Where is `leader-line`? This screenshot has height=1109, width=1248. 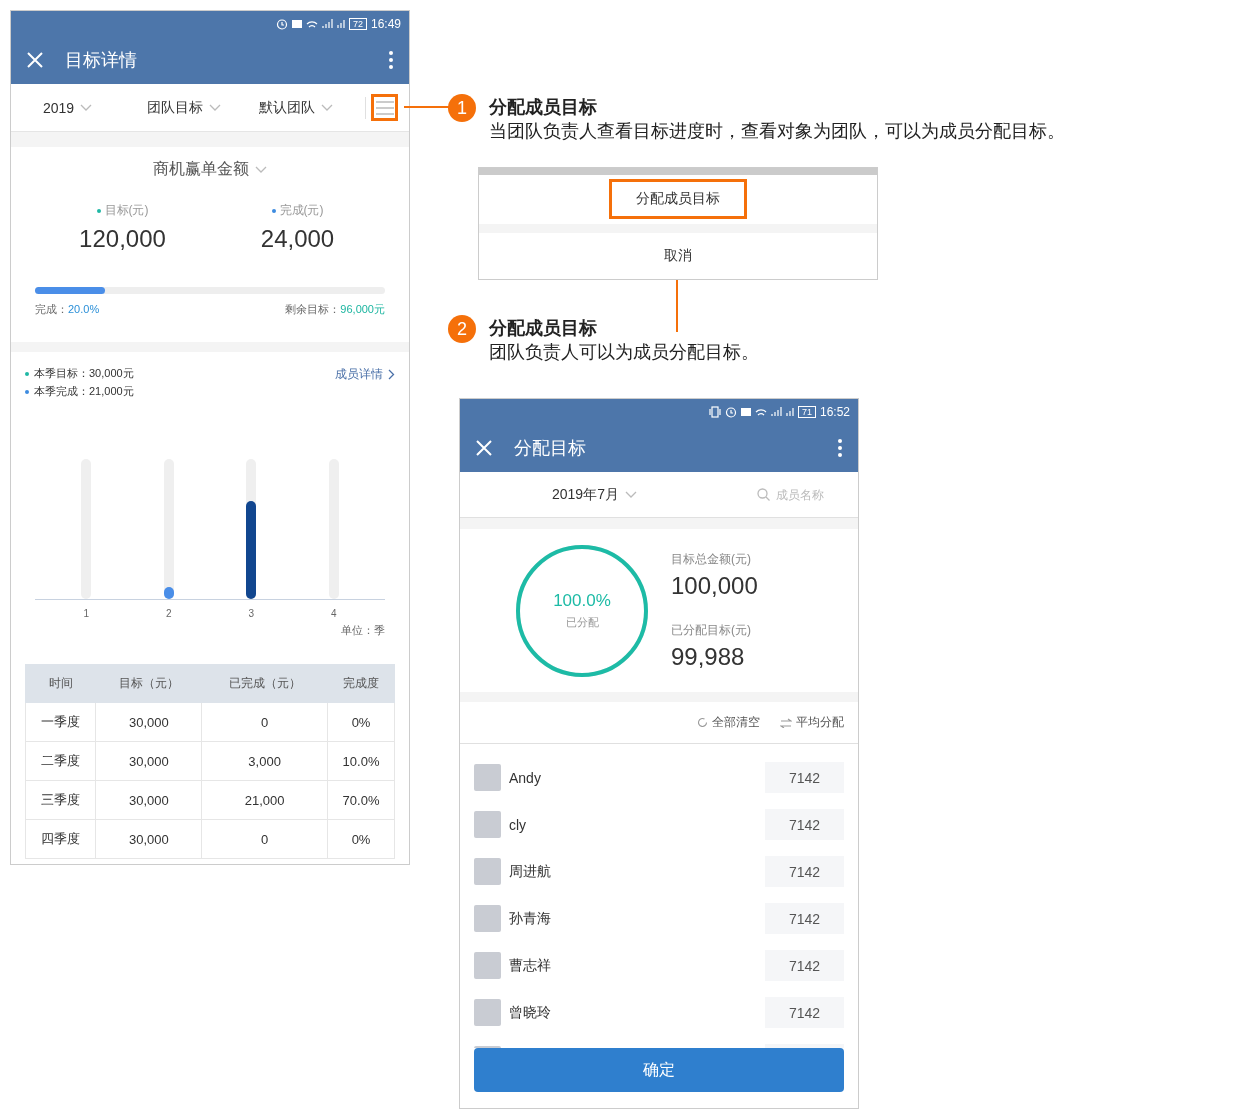 leader-line is located at coordinates (427, 107).